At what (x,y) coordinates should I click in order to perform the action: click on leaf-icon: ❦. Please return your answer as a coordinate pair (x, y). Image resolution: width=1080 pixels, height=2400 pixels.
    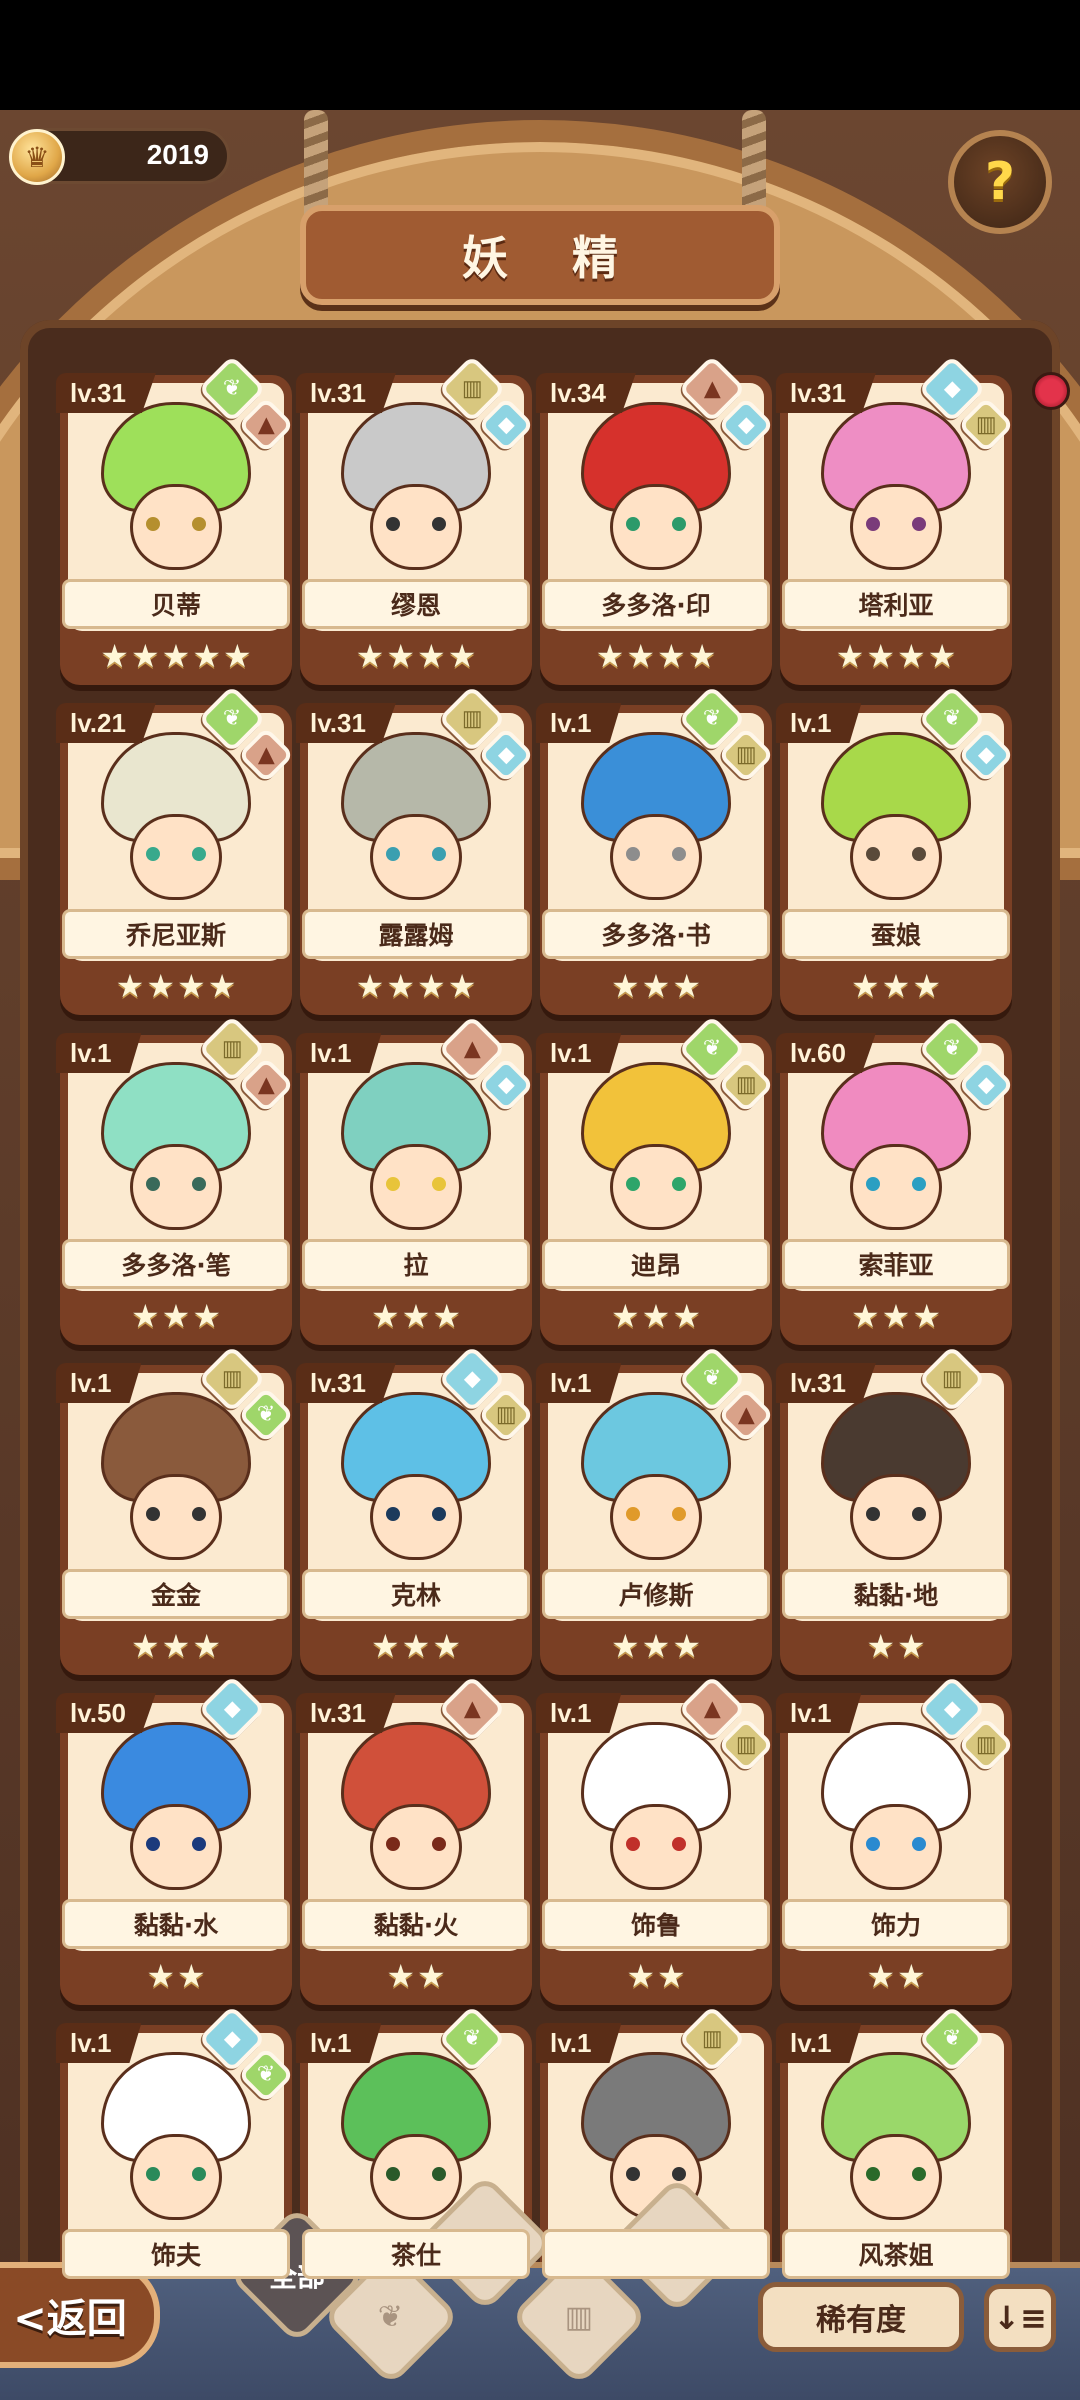
    Looking at the image, I should click on (391, 2317).